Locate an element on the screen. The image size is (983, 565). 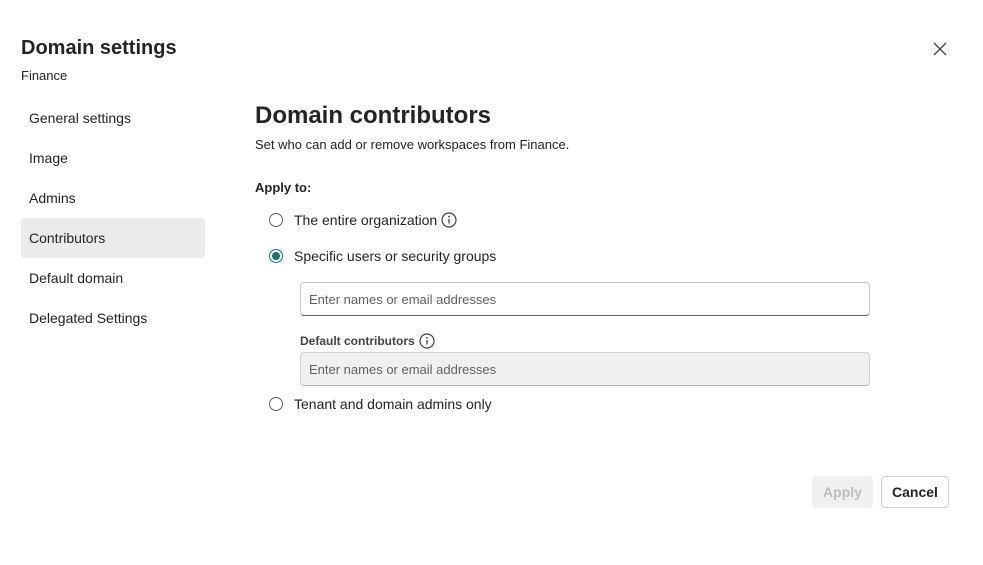
nav-item-label: General settings is located at coordinates (80, 118).